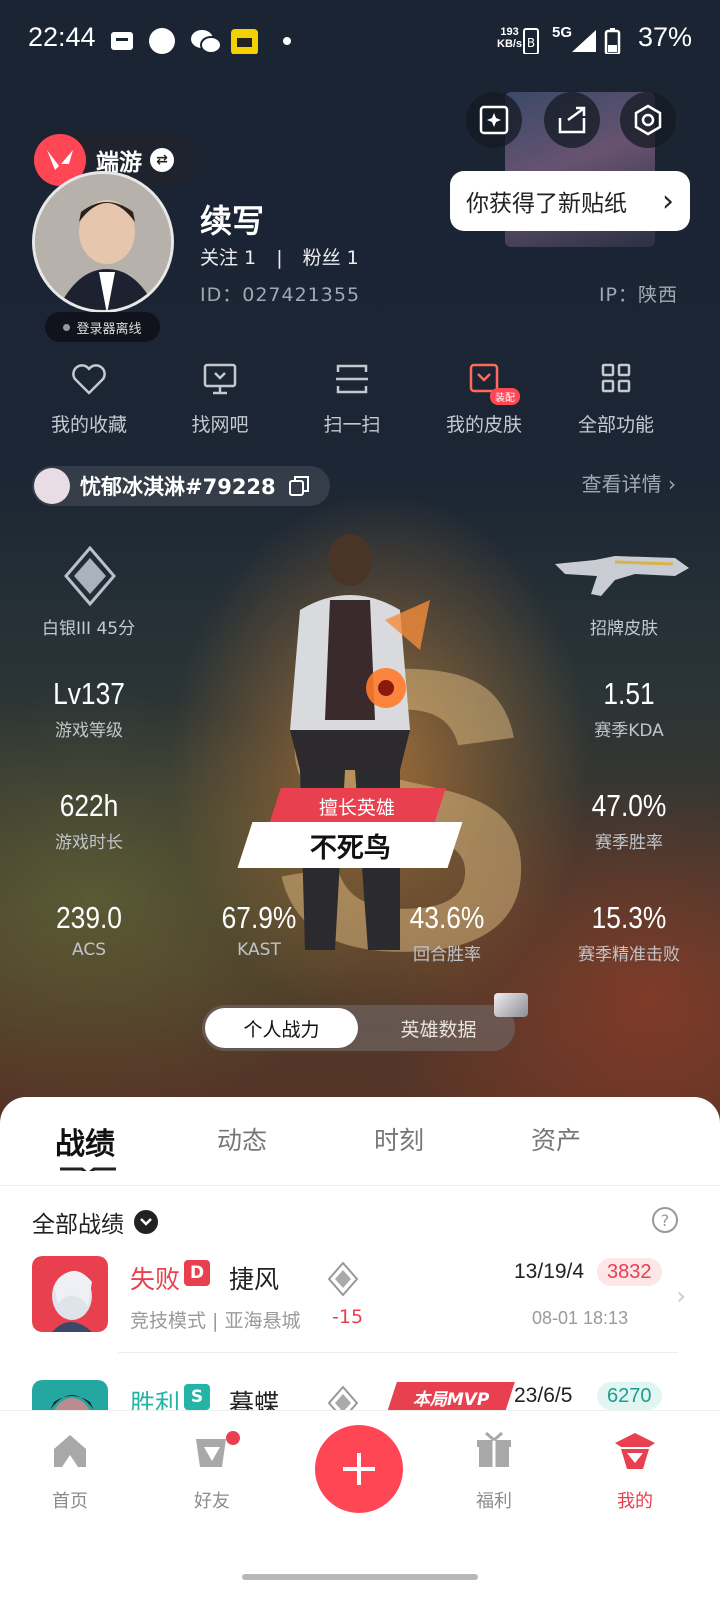  Describe the element at coordinates (228, 258) in the screenshot. I see `following-count: 关注 1` at that location.